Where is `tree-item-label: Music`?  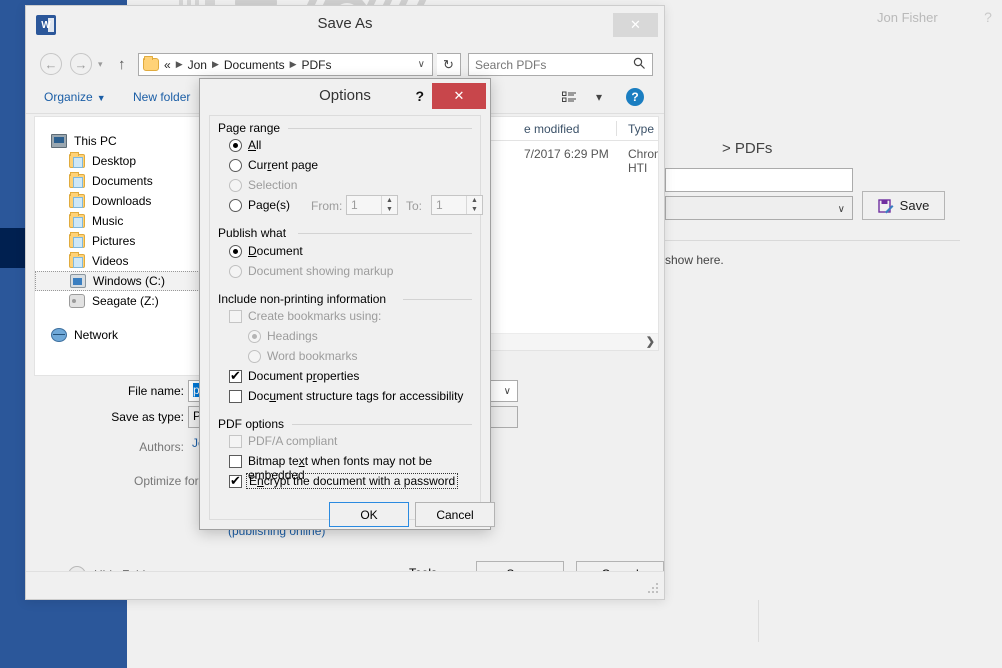
tree-item-label: Music is located at coordinates (108, 221).